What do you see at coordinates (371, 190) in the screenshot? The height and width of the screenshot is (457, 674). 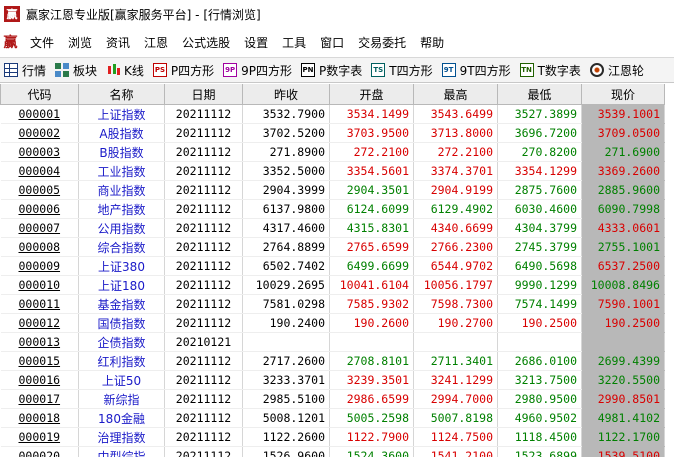 I see `cell-open: 2904.3501` at bounding box center [371, 190].